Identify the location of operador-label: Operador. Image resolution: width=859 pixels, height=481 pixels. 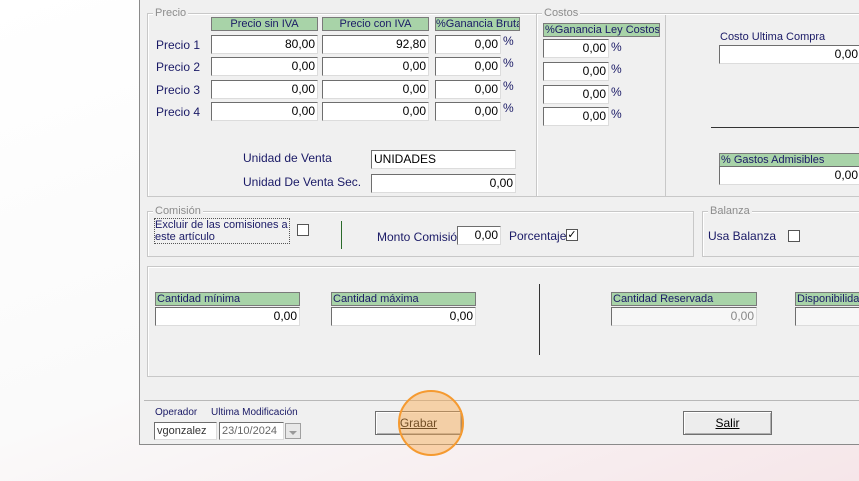
(176, 412).